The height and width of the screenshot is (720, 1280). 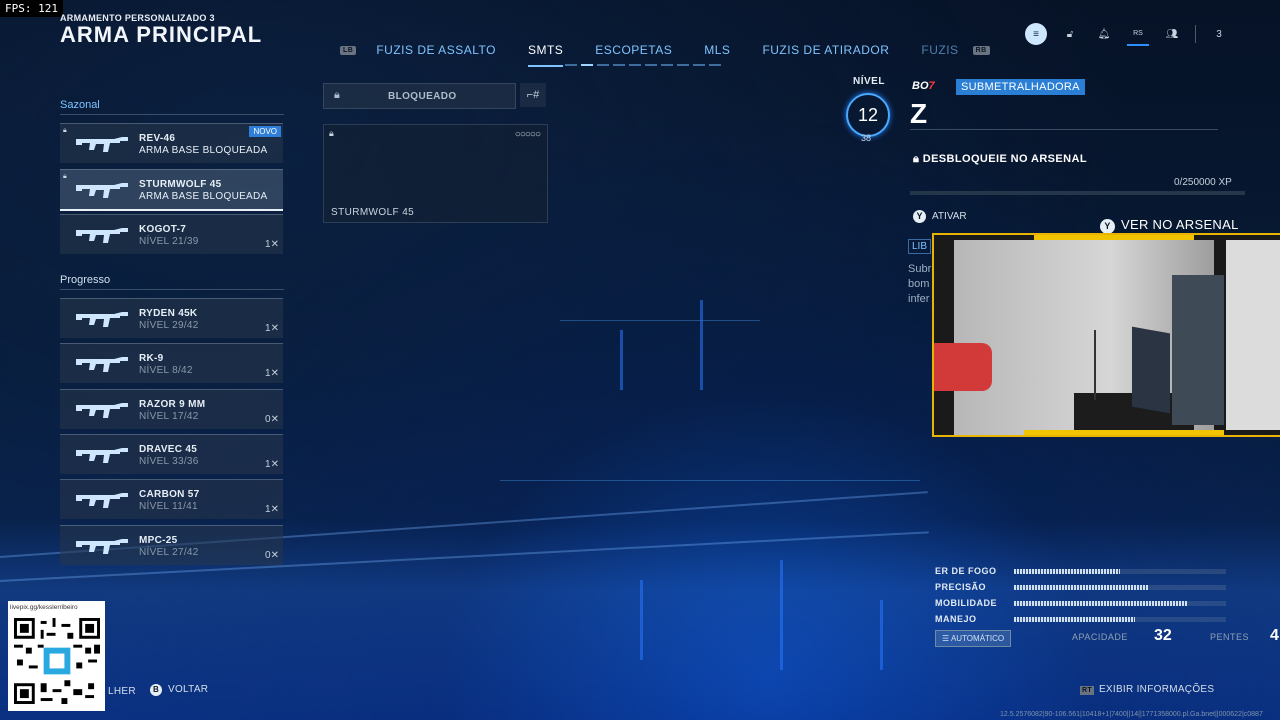 What do you see at coordinates (171, 143) in the screenshot?
I see `weapon-card: 🔒︎ REV-46 ARMA BASE BLOQUEADA NOVO` at bounding box center [171, 143].